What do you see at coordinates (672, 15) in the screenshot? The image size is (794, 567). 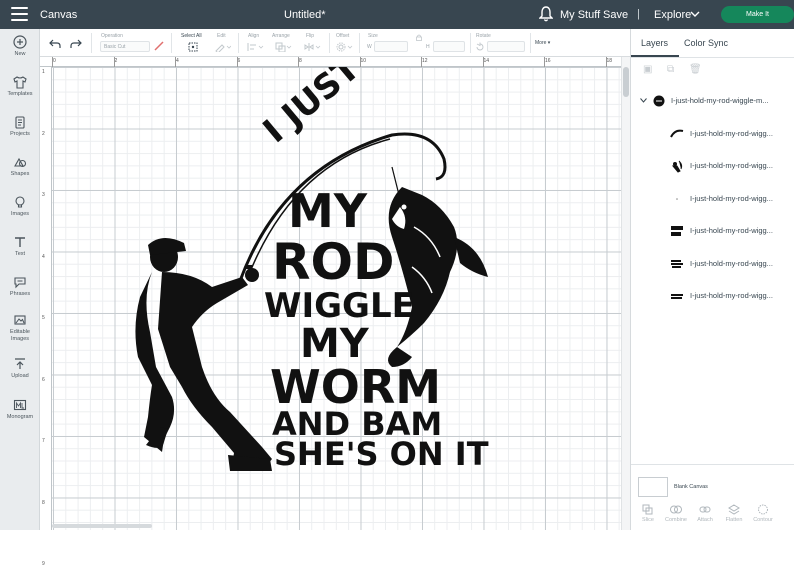 I see `explore-menu: Explore` at bounding box center [672, 15].